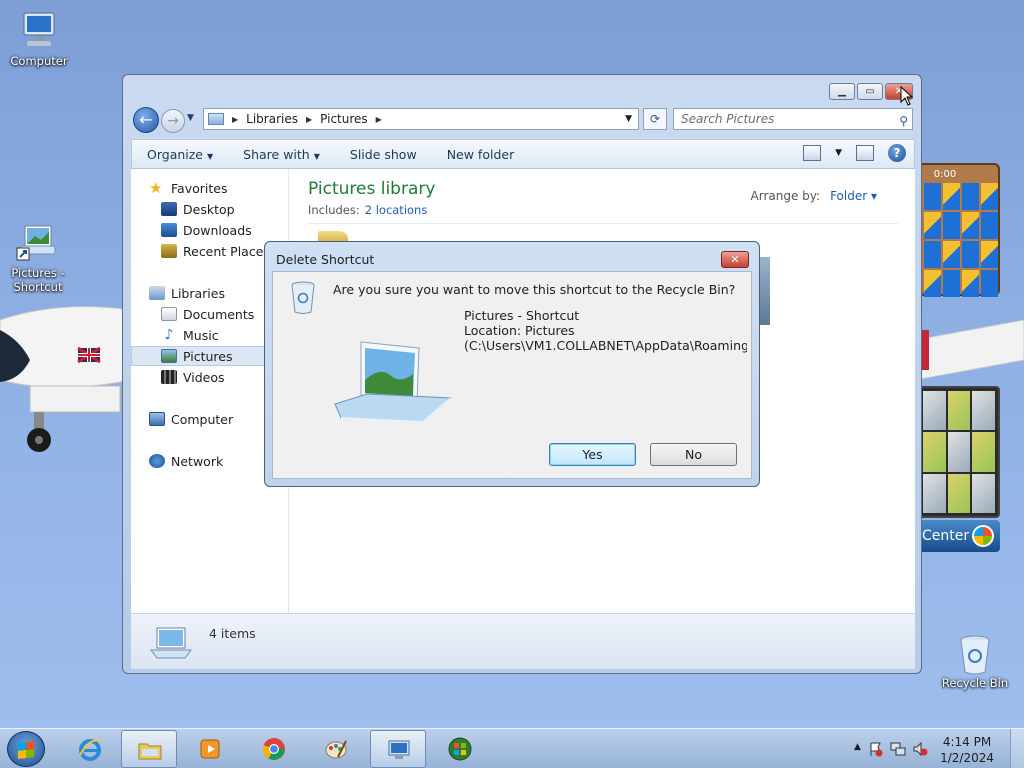 The width and height of the screenshot is (1024, 768). I want to click on details-pane: 4 items, so click(523, 641).